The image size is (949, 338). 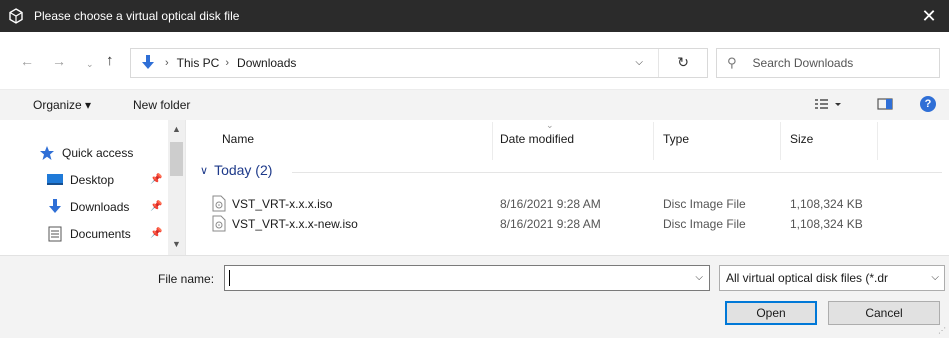 What do you see at coordinates (176, 244) in the screenshot?
I see `scroll-down-icon: ▼` at bounding box center [176, 244].